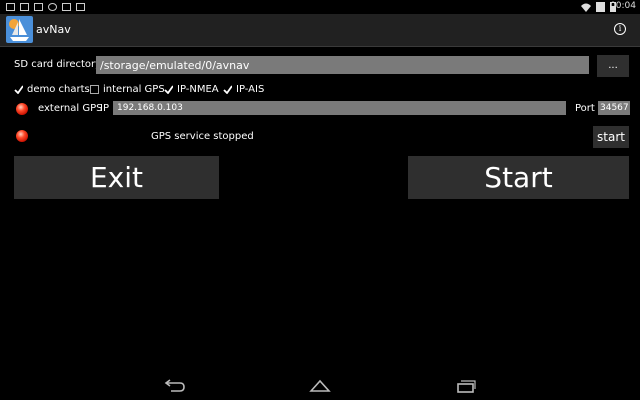 The width and height of the screenshot is (640, 400). Describe the element at coordinates (22, 136) in the screenshot. I see `gps-service-status-led` at that location.